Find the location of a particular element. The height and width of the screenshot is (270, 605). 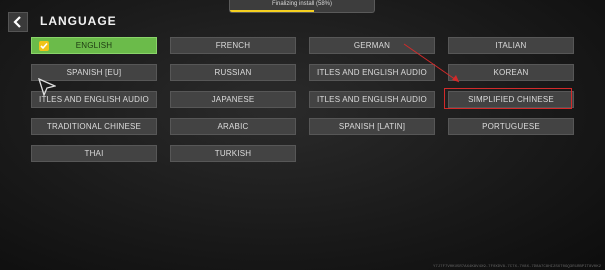

cursor-icon is located at coordinates (47, 87).